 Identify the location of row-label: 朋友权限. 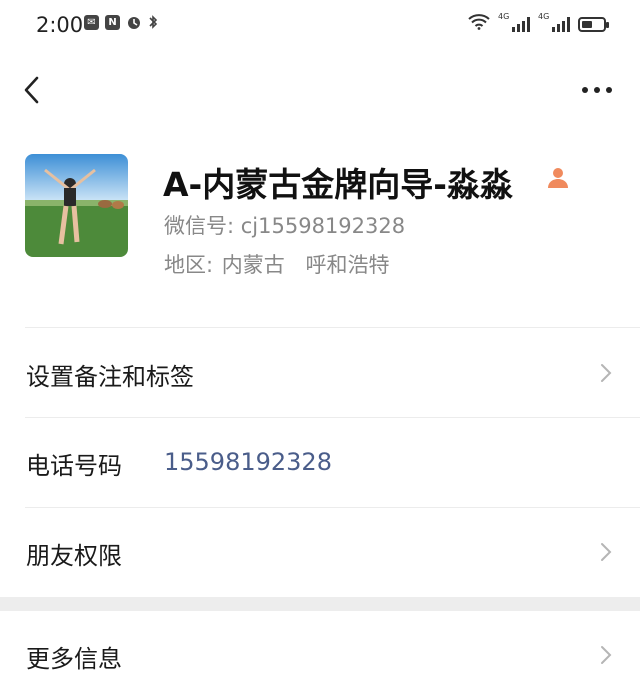
(74, 556).